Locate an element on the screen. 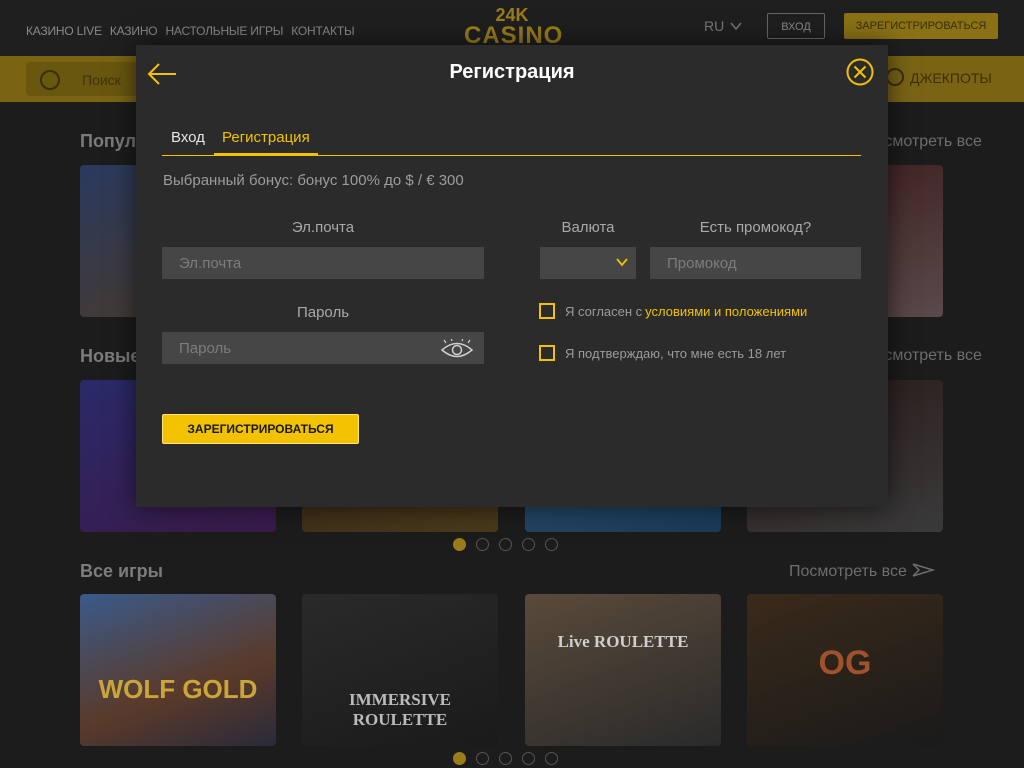  see-all-all-games-label: Посмотреть все is located at coordinates (848, 571).